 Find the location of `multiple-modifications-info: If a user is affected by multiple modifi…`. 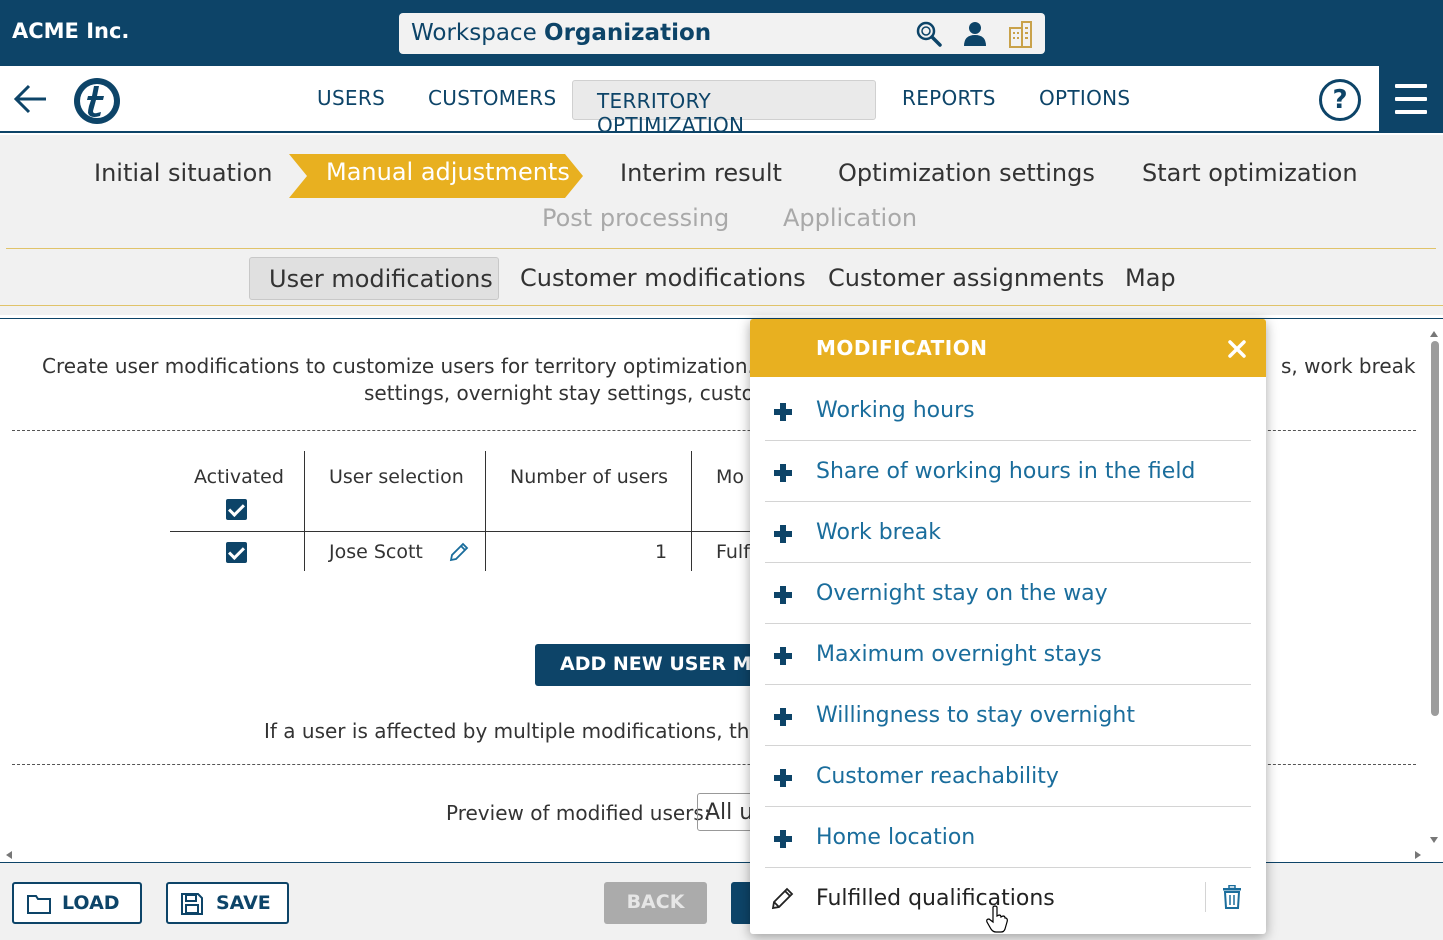

multiple-modifications-info: If a user is affected by multiple modifi… is located at coordinates (532, 731).